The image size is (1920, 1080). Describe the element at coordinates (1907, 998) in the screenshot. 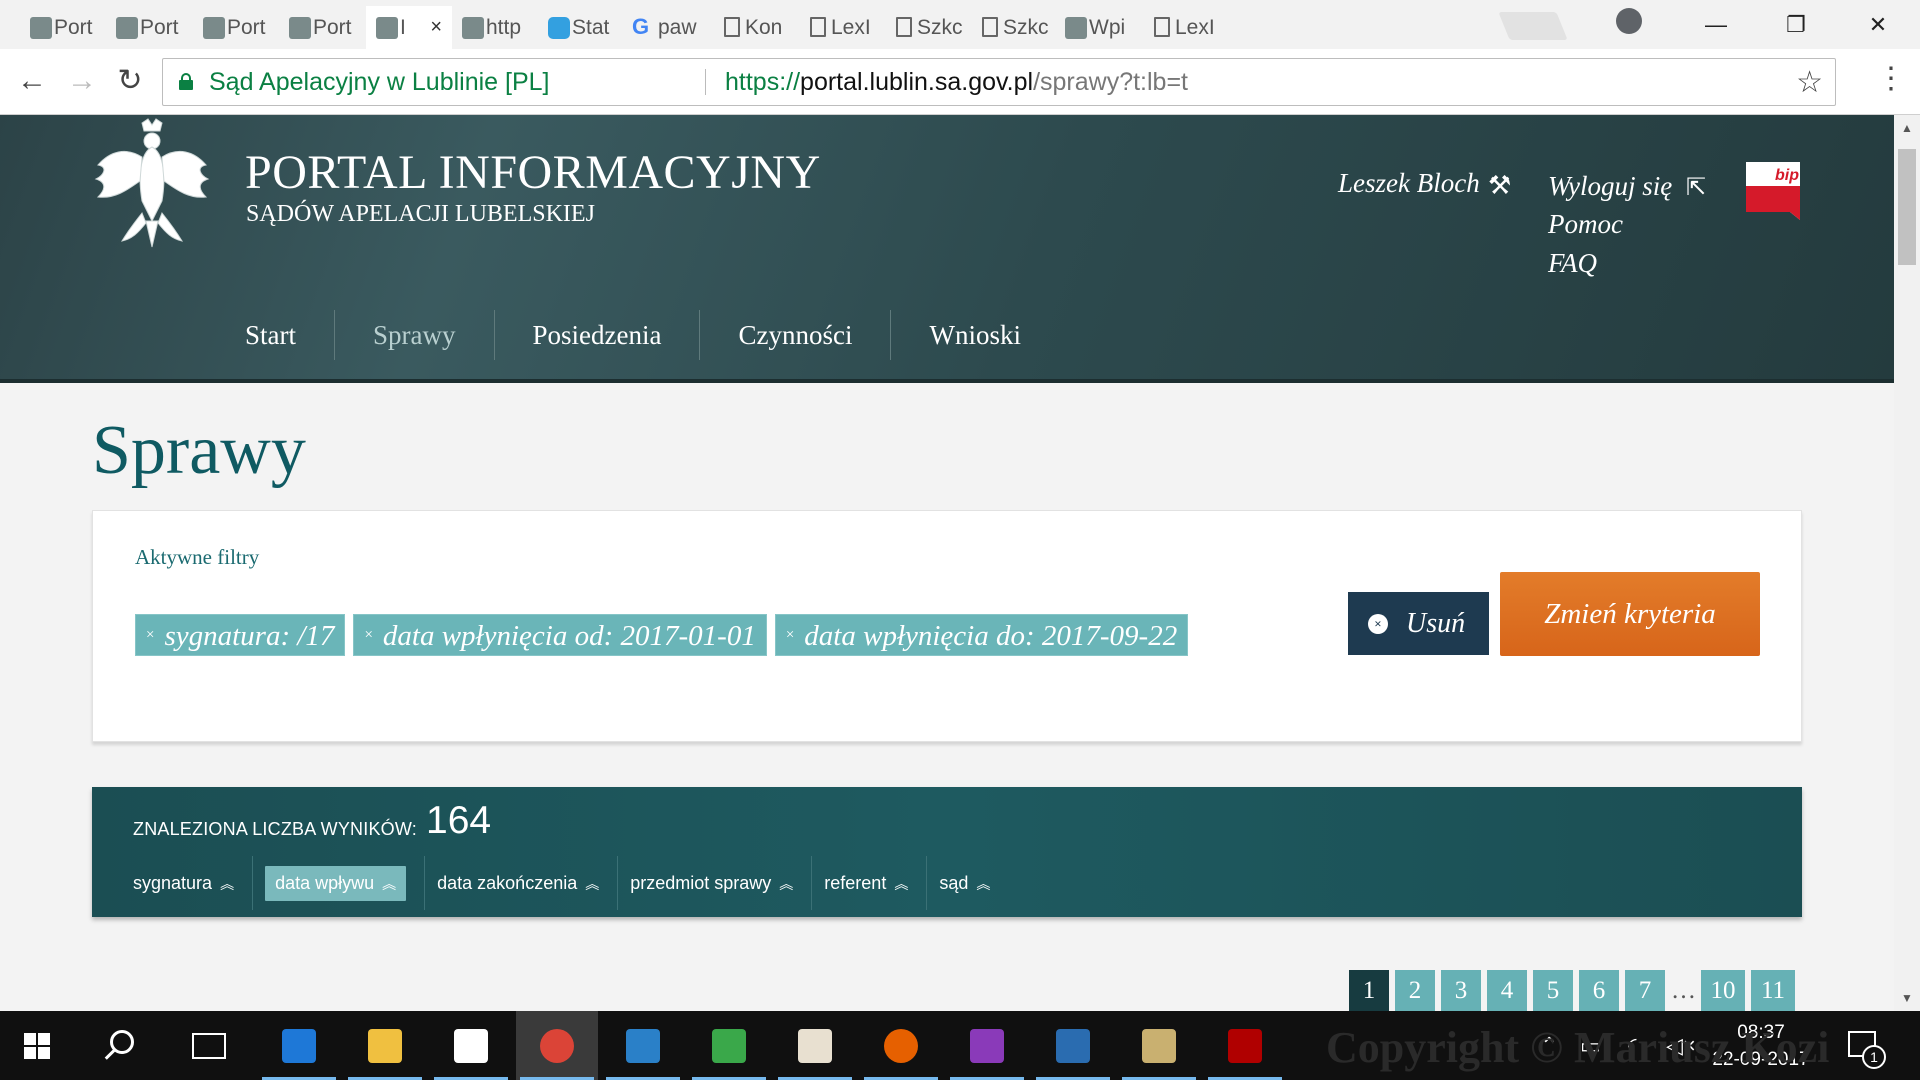

I see `scroll-down-arrow: ▼` at that location.